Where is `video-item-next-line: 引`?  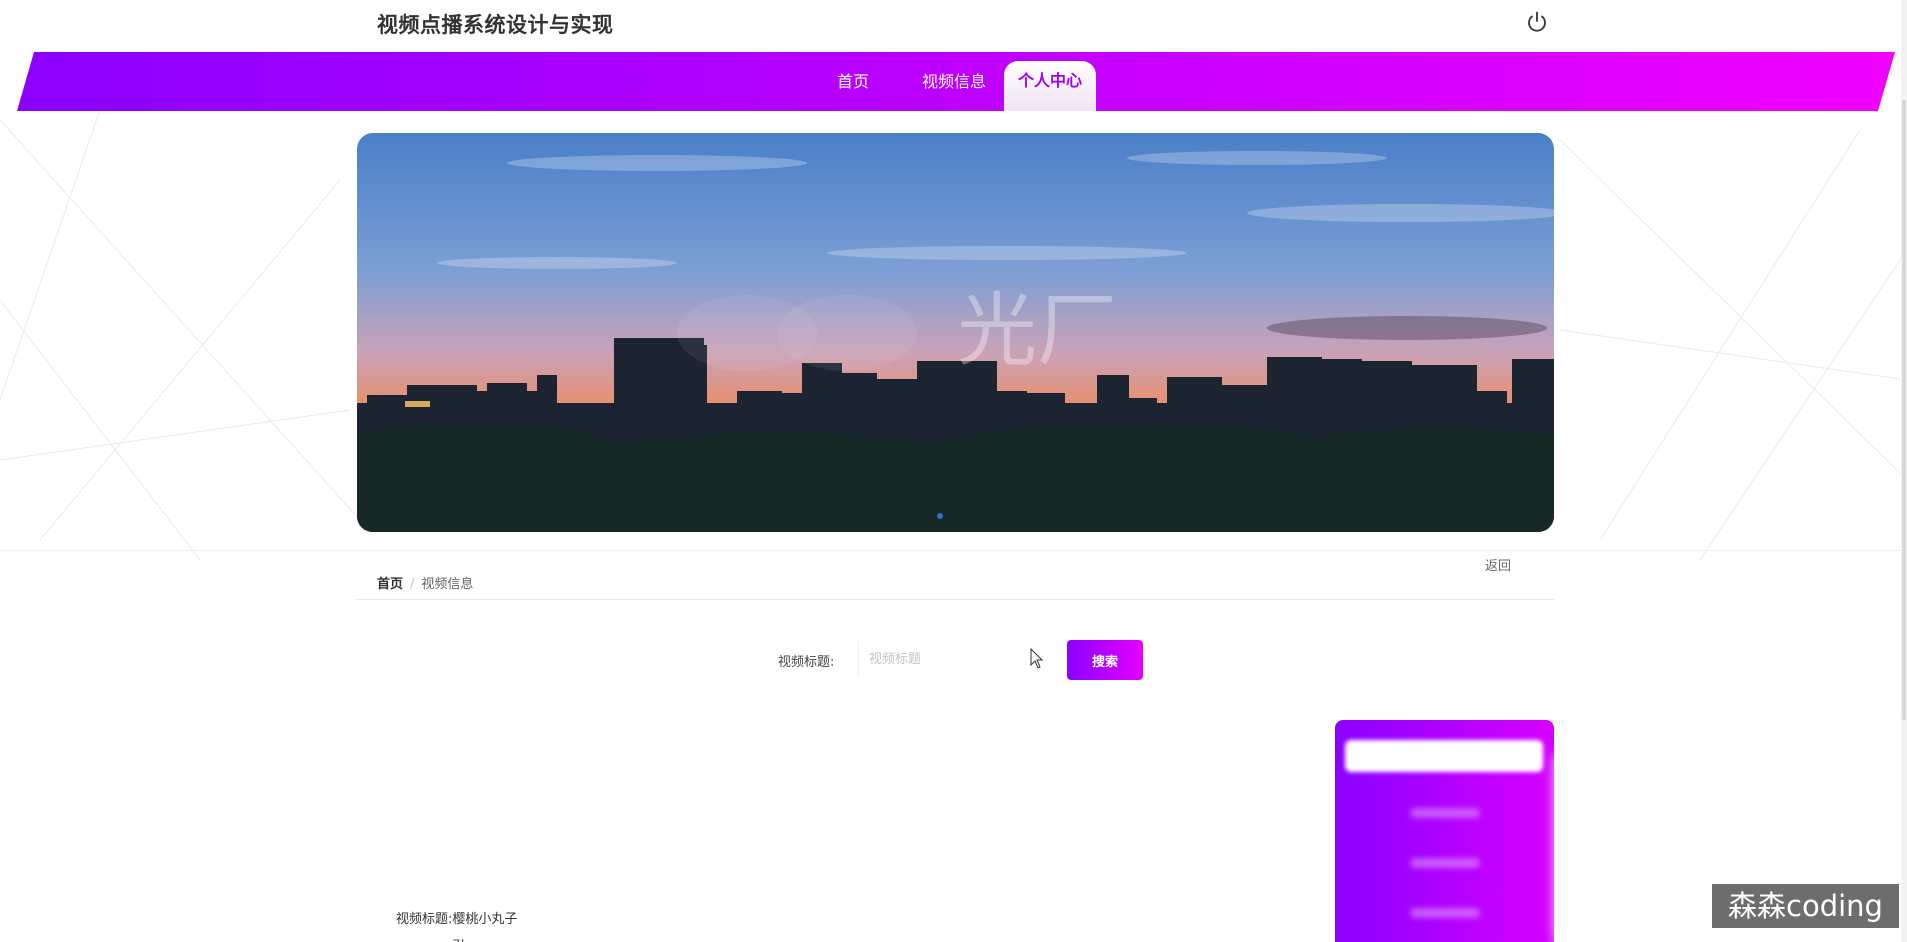
video-item-next-line: 引 is located at coordinates (458, 938).